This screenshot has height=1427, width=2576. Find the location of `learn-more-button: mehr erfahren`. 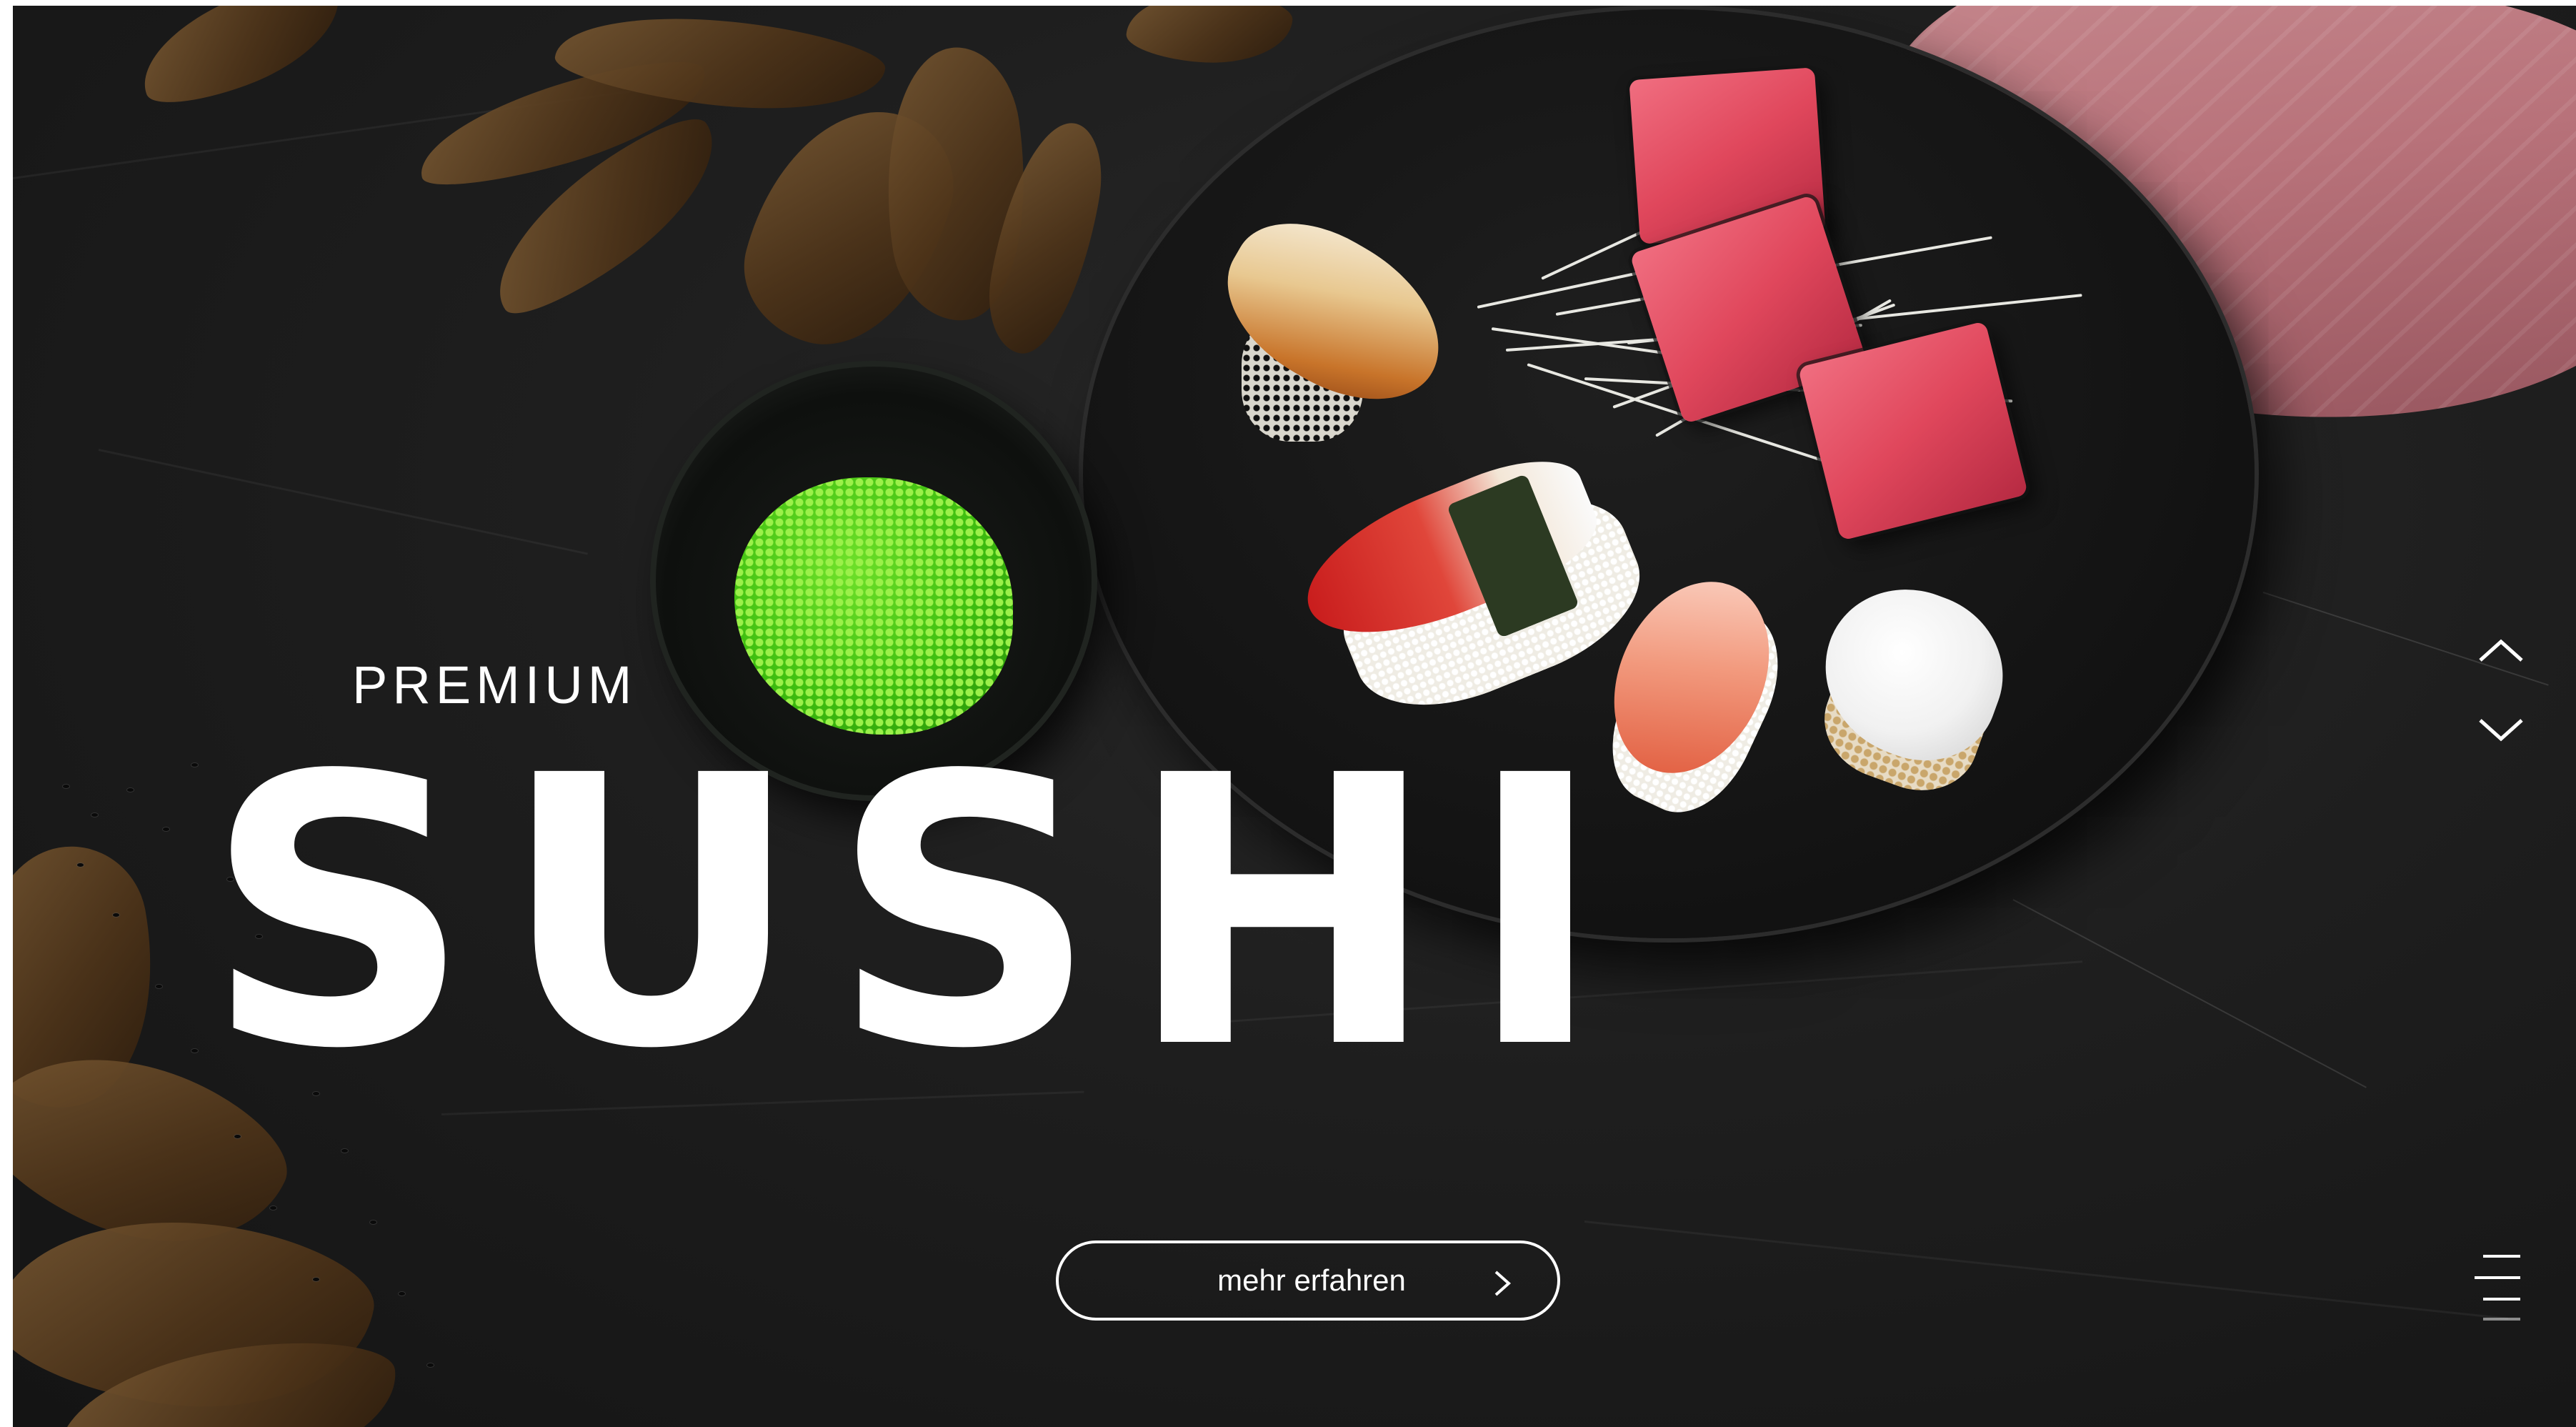

learn-more-button: mehr erfahren is located at coordinates (1308, 1280).